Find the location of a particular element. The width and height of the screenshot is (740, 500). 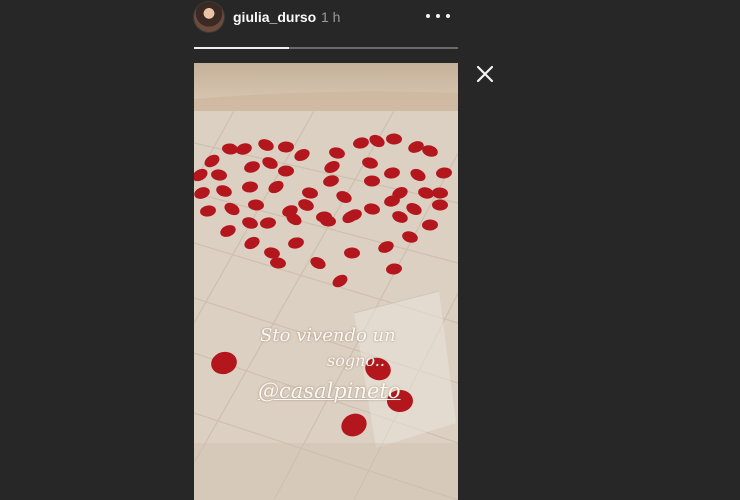

rose-petal is located at coordinates (372, 181).